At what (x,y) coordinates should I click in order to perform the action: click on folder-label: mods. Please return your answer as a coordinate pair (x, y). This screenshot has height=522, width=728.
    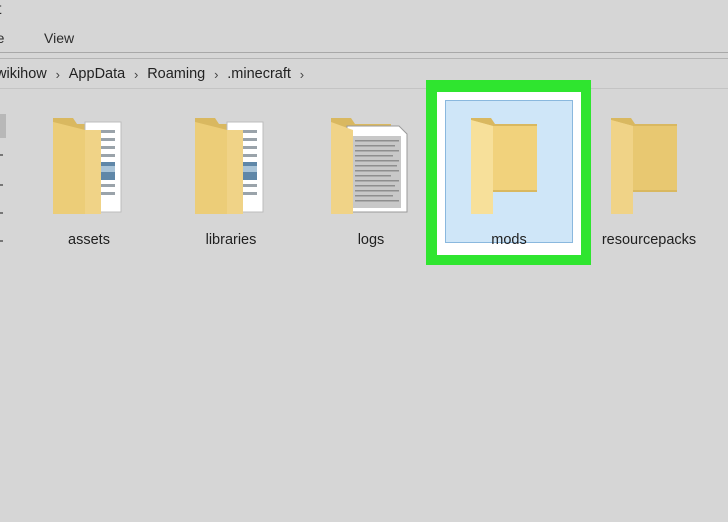
    Looking at the image, I should click on (509, 240).